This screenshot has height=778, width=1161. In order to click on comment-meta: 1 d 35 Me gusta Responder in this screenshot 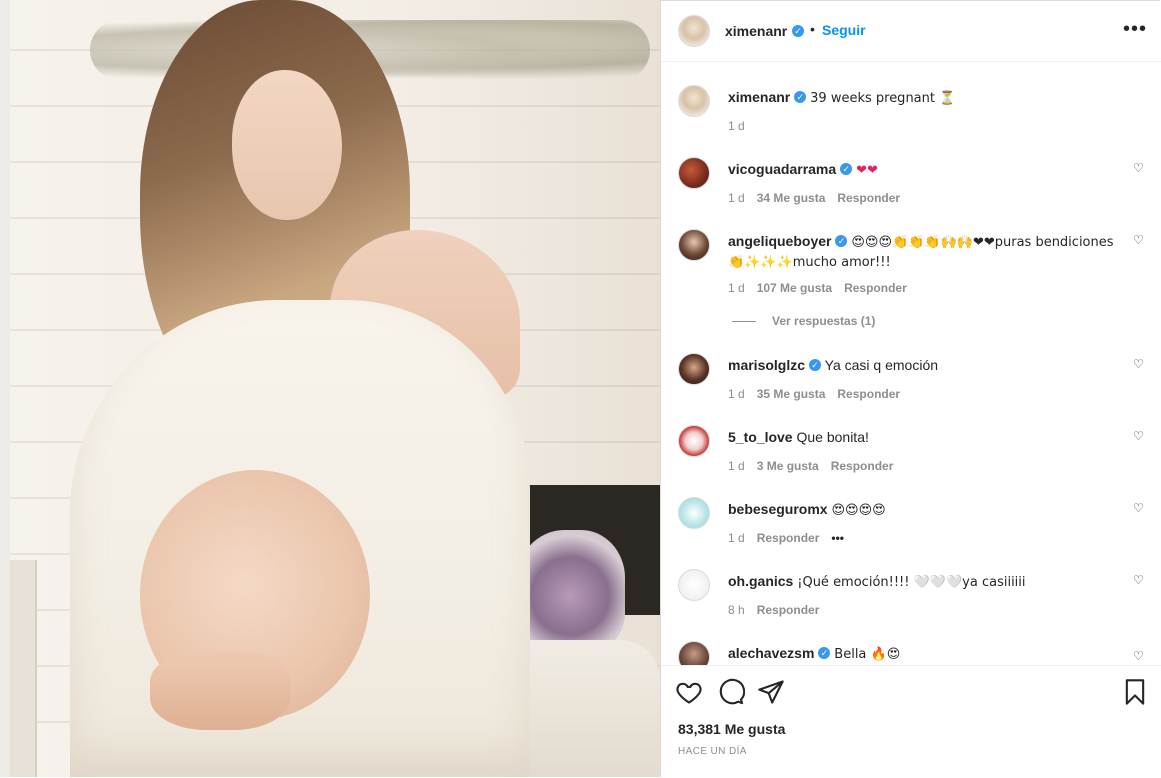, I will do `click(820, 394)`.